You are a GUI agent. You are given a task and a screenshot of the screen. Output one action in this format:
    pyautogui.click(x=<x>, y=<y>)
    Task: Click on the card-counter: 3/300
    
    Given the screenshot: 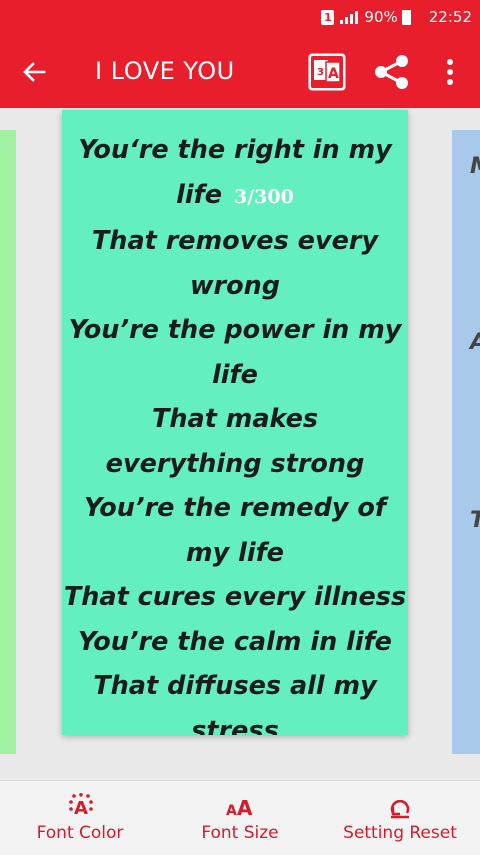 What is the action you would take?
    pyautogui.click(x=264, y=196)
    